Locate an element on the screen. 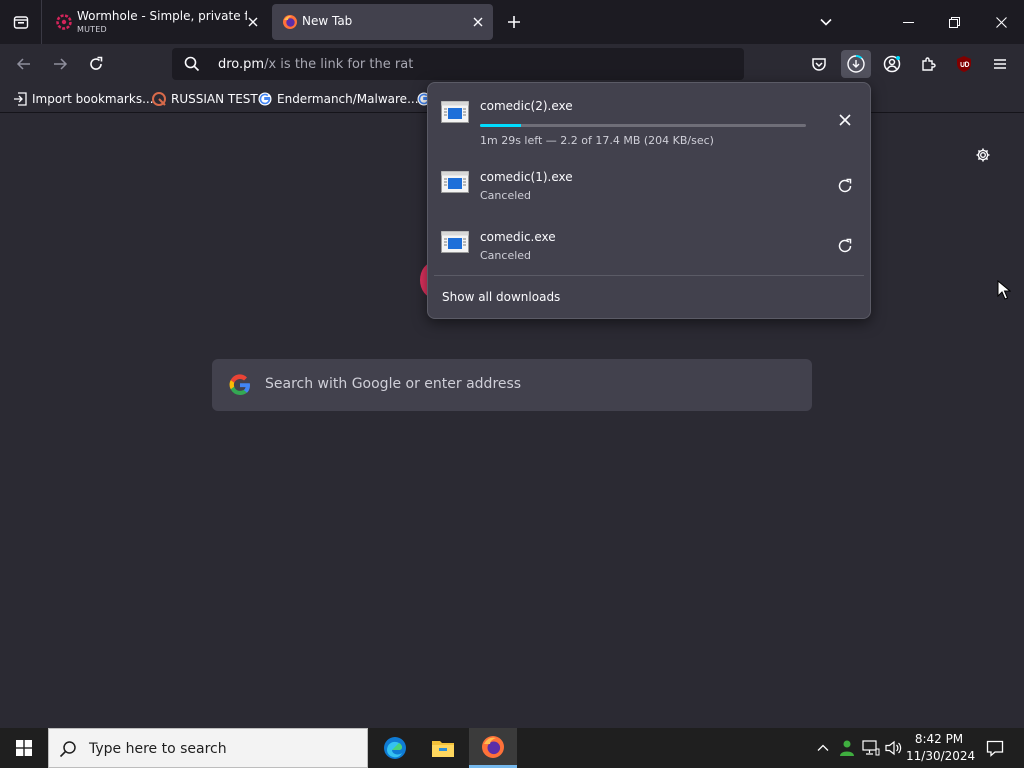 Image resolution: width=1024 pixels, height=768 pixels. tab-new-tab: New Tab is located at coordinates (382, 22).